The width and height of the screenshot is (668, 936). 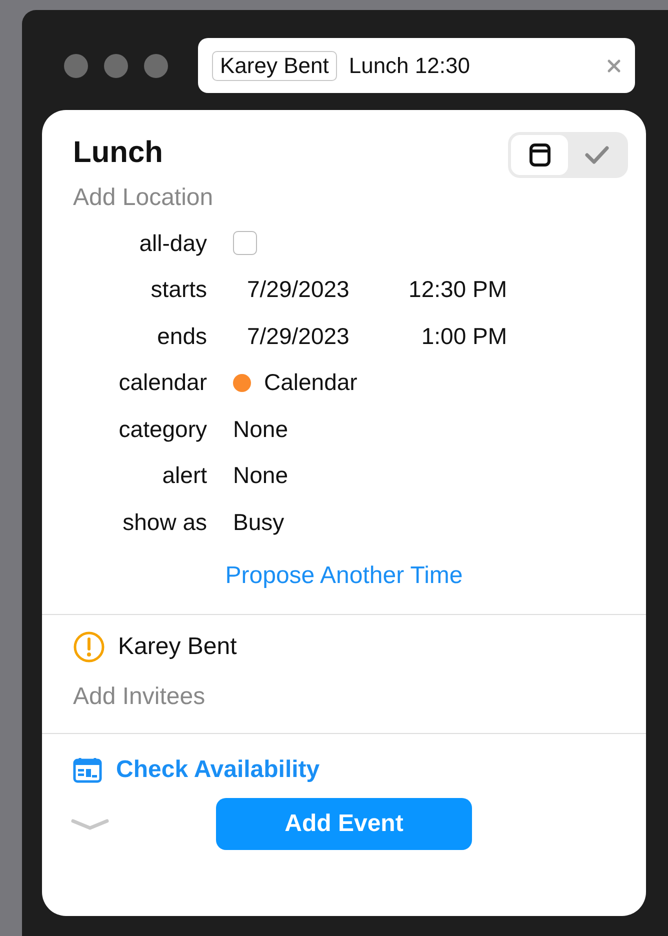 What do you see at coordinates (172, 243) in the screenshot?
I see `field-label: all-day` at bounding box center [172, 243].